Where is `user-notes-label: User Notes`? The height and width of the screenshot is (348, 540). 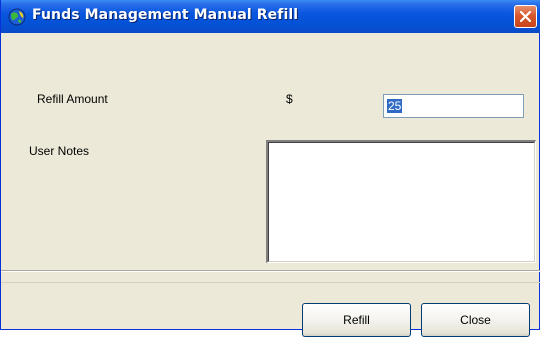
user-notes-label: User Notes is located at coordinates (59, 151).